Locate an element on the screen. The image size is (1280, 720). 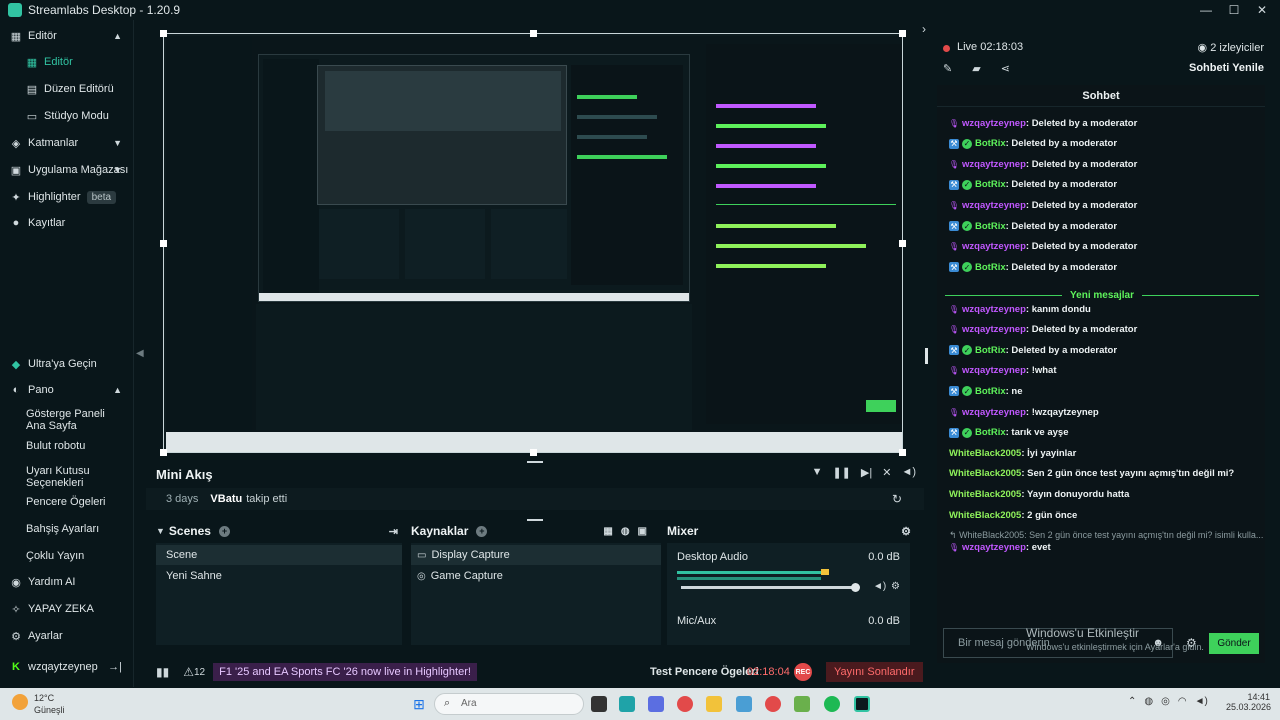
nav-cloudbot: Bulut robotu is located at coordinates (67, 446).